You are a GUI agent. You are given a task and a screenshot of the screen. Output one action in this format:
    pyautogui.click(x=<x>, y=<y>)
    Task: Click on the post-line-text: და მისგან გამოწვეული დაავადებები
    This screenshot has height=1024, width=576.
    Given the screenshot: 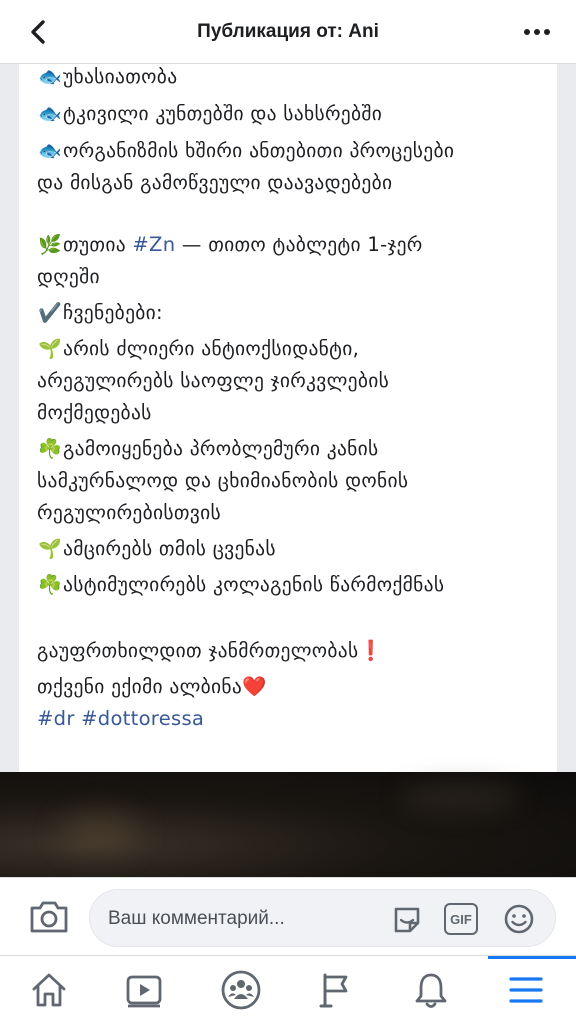 What is the action you would take?
    pyautogui.click(x=215, y=182)
    